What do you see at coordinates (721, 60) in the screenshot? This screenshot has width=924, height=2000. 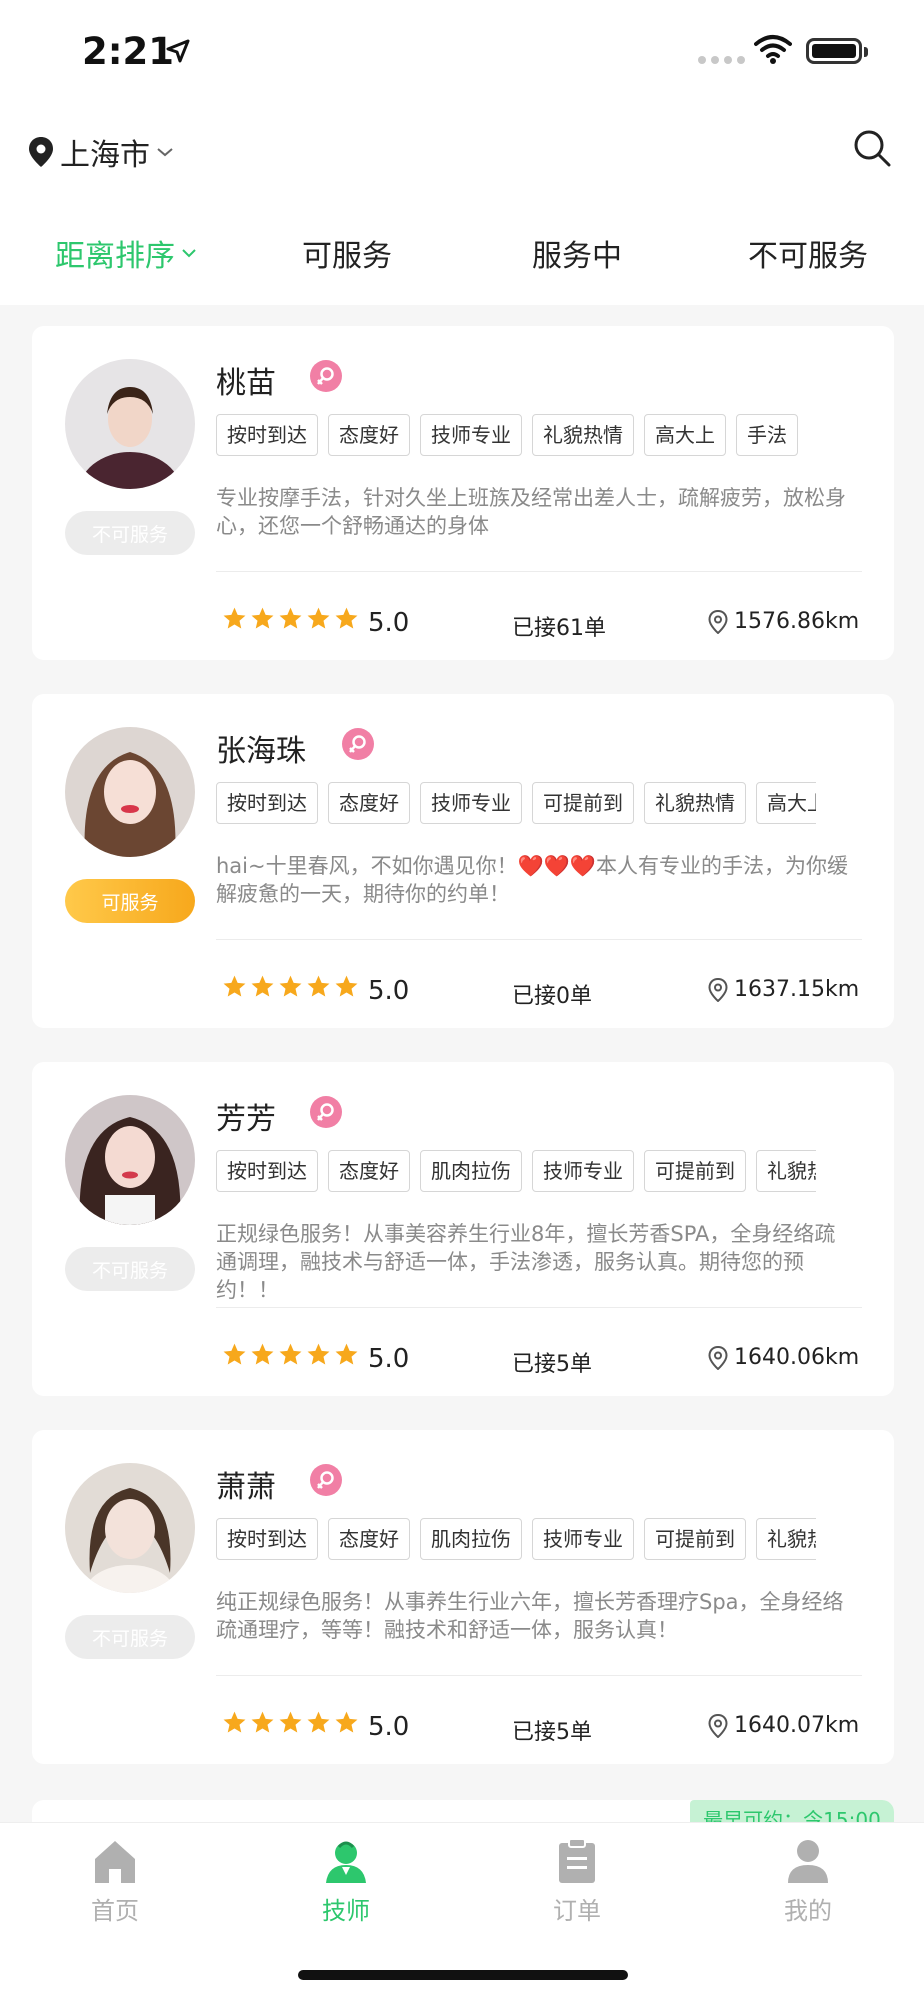 I see `signal-icon` at bounding box center [721, 60].